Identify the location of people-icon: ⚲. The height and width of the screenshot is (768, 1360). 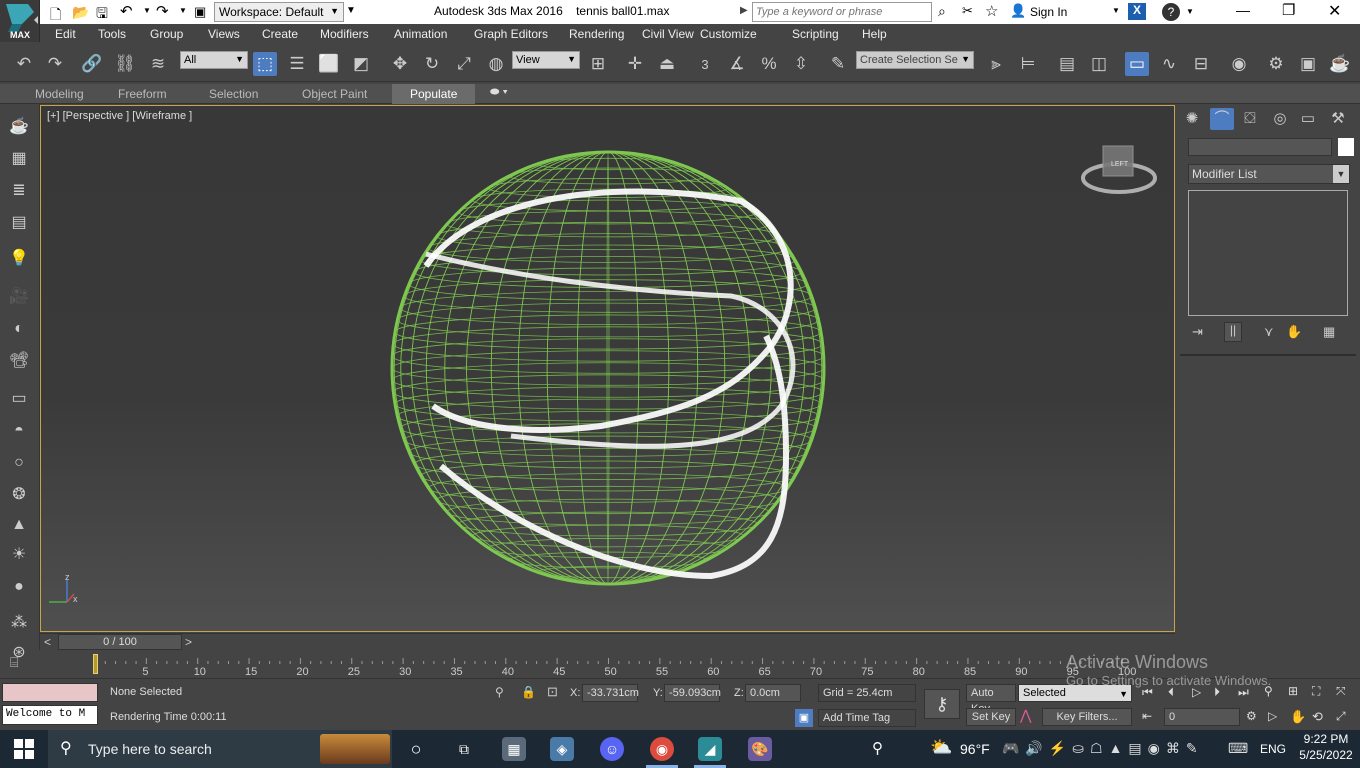
(877, 748).